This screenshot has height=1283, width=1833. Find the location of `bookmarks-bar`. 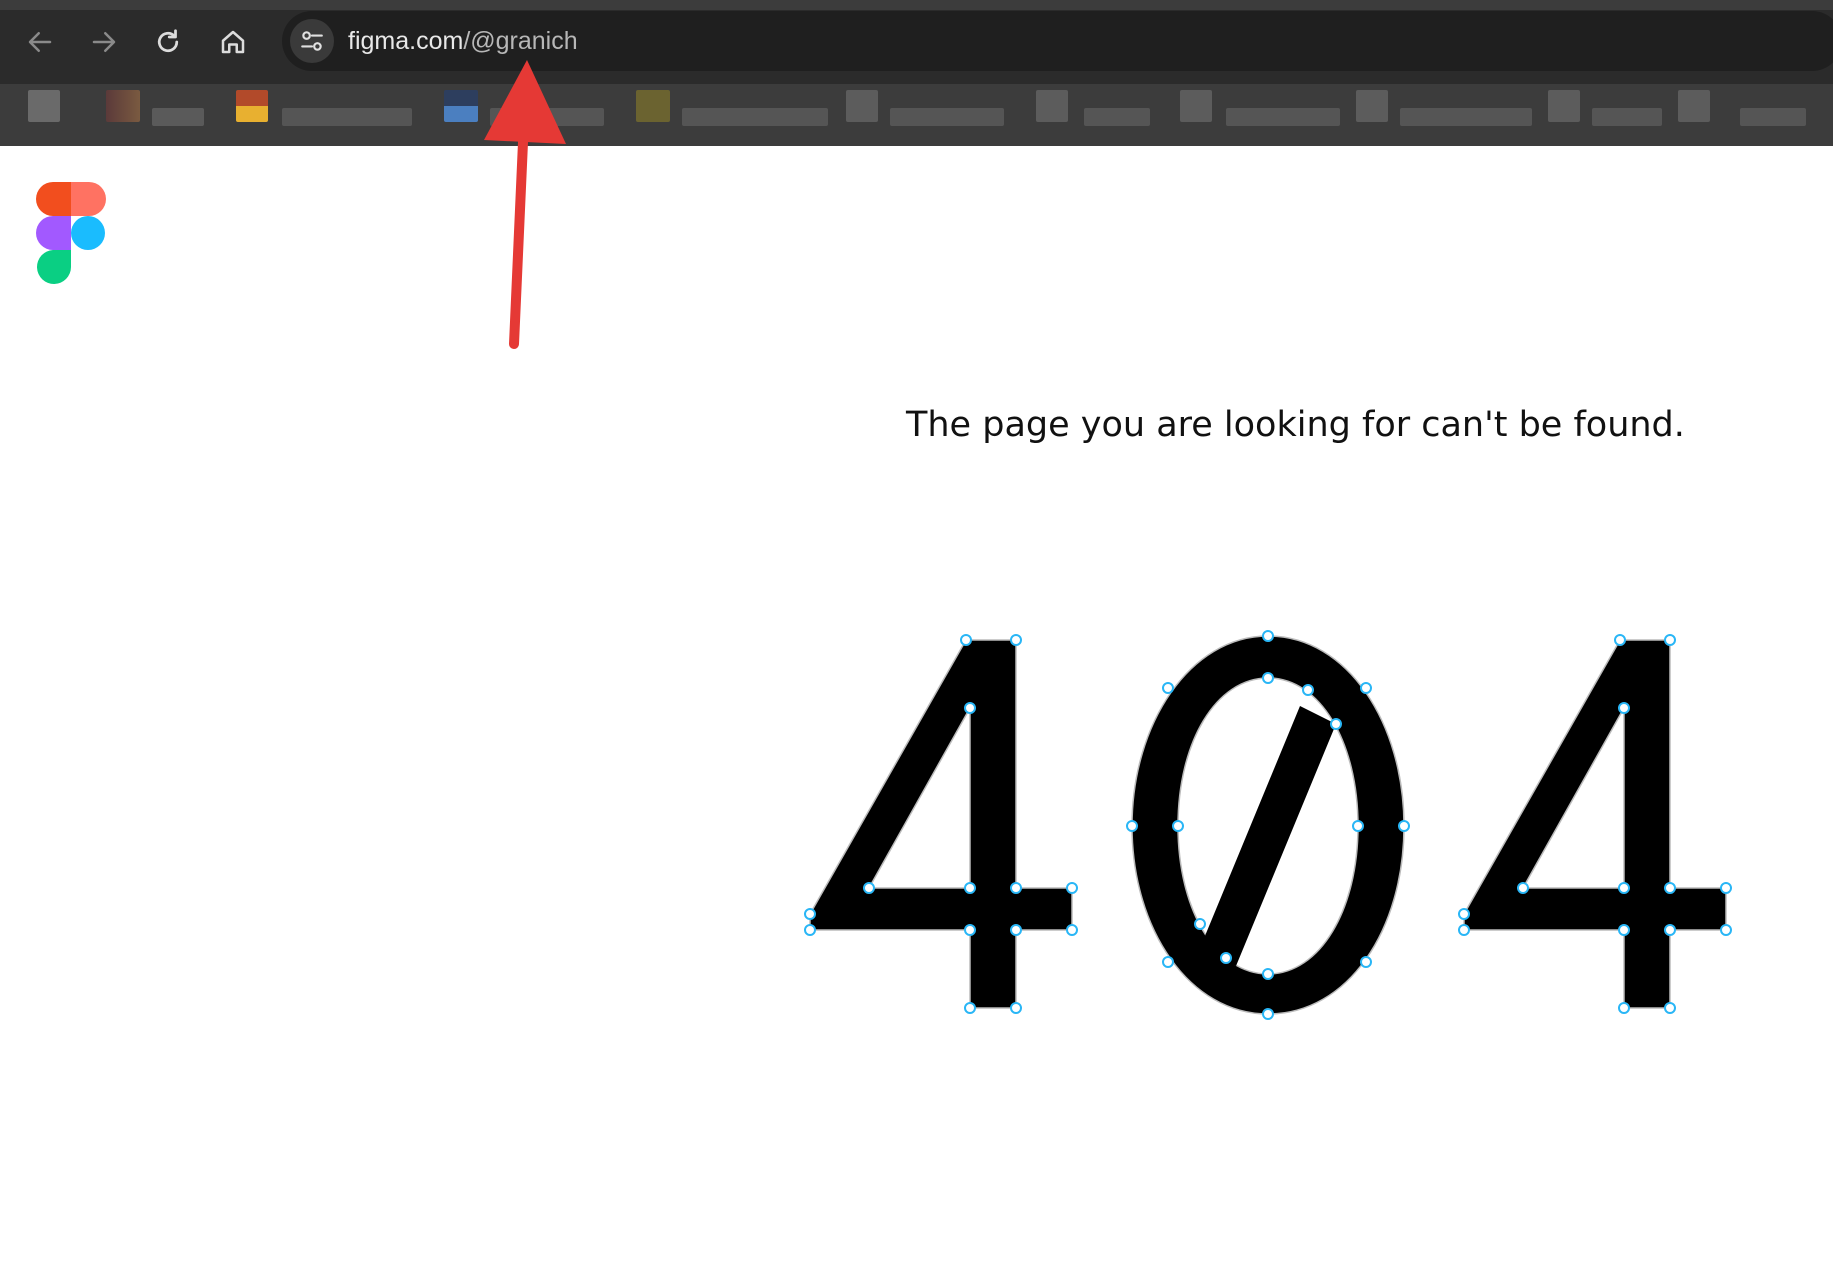

bookmarks-bar is located at coordinates (916, 115).